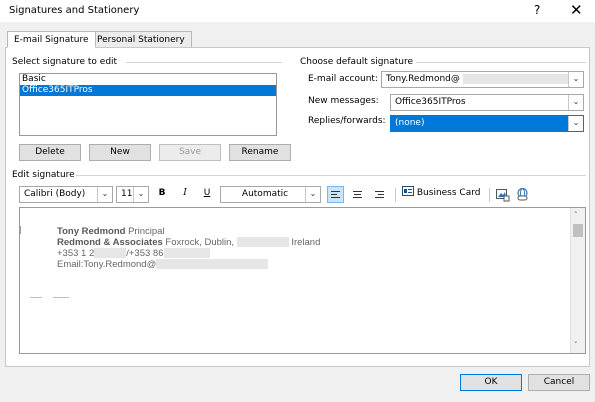  Describe the element at coordinates (576, 215) in the screenshot. I see `scroll-up-icon: ˄` at that location.